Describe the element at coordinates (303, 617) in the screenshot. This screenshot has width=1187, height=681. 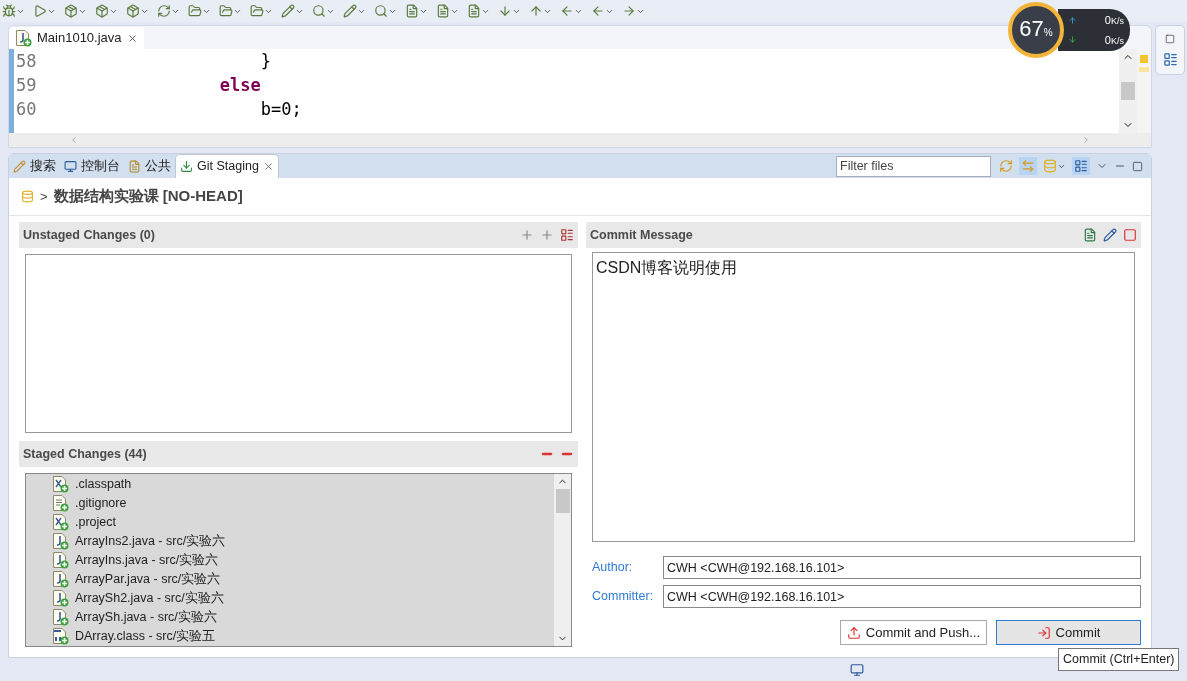
I see `file-item: ArraySh.java - src/实验六` at that location.